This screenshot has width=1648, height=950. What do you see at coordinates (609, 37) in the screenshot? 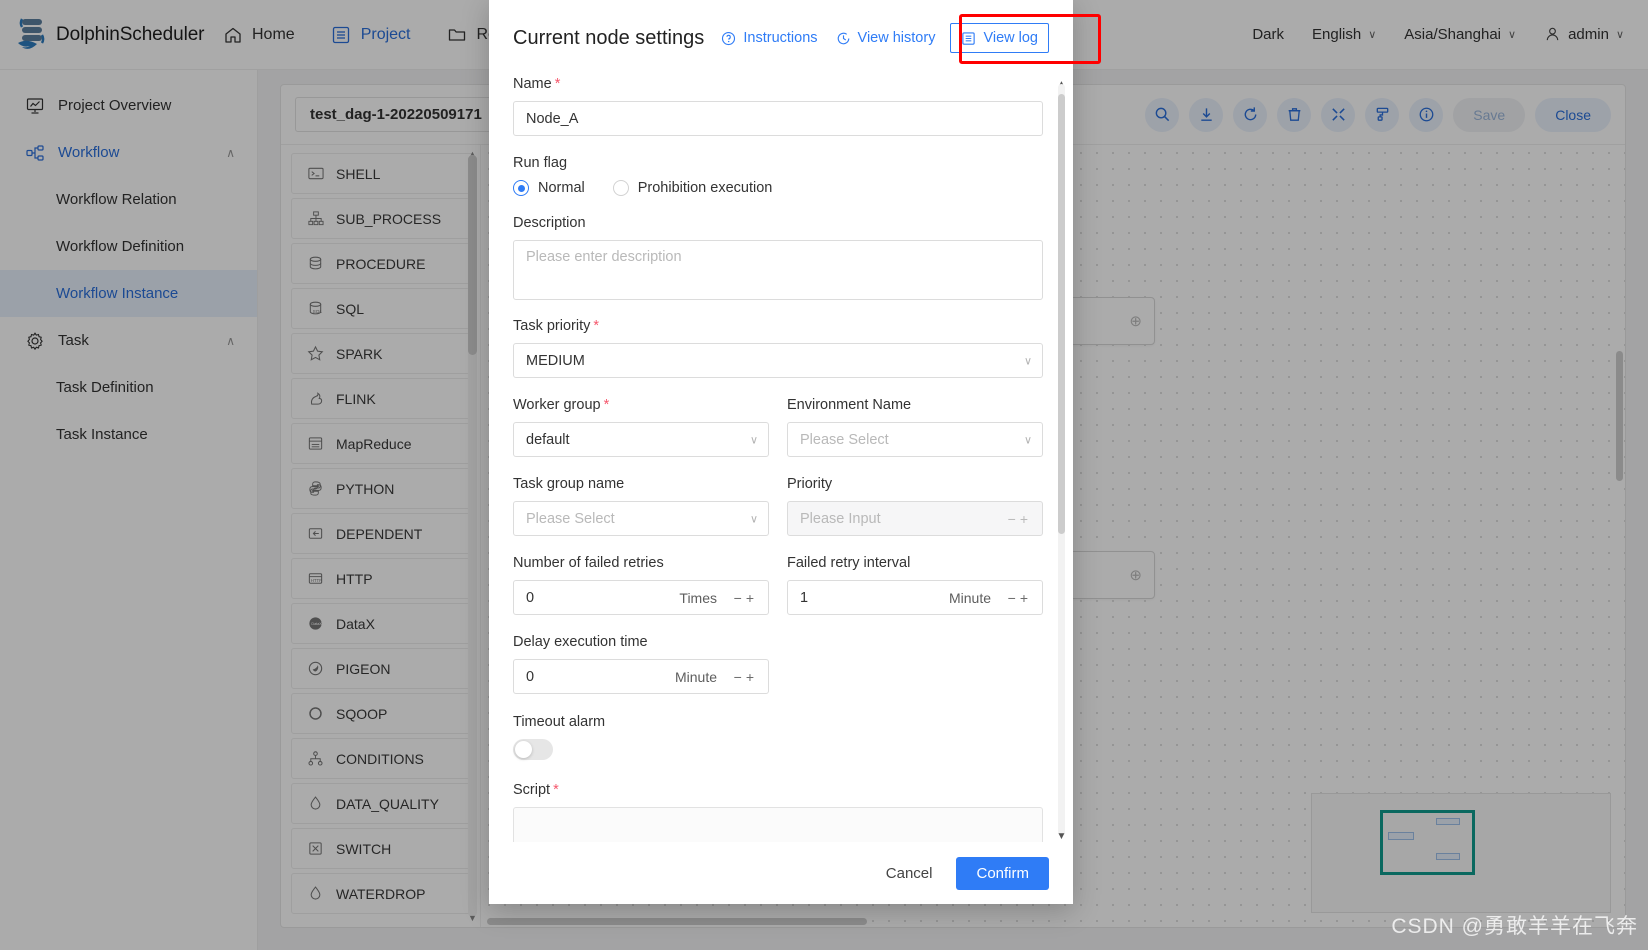
I see `modal-title: Current node settings` at bounding box center [609, 37].